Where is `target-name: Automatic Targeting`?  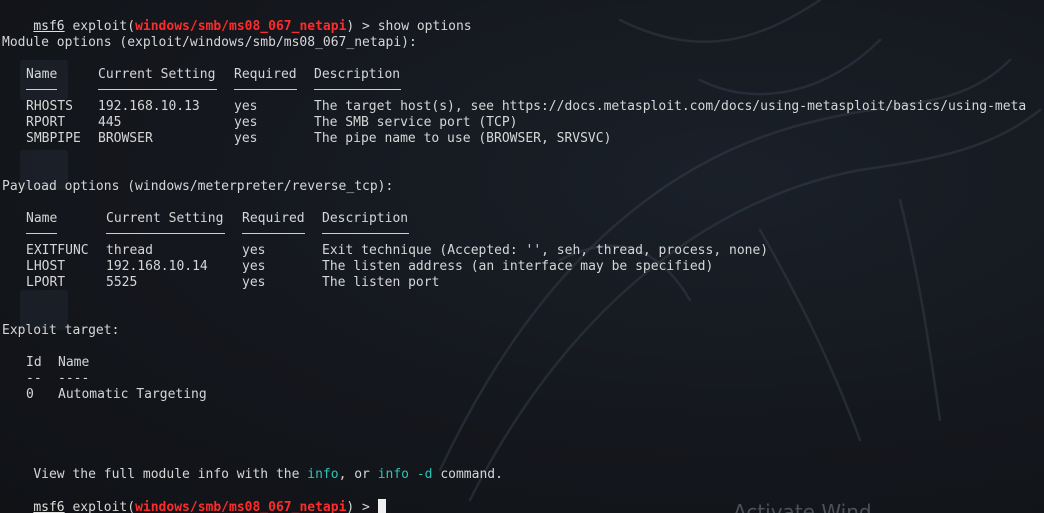
target-name: Automatic Targeting is located at coordinates (132, 394).